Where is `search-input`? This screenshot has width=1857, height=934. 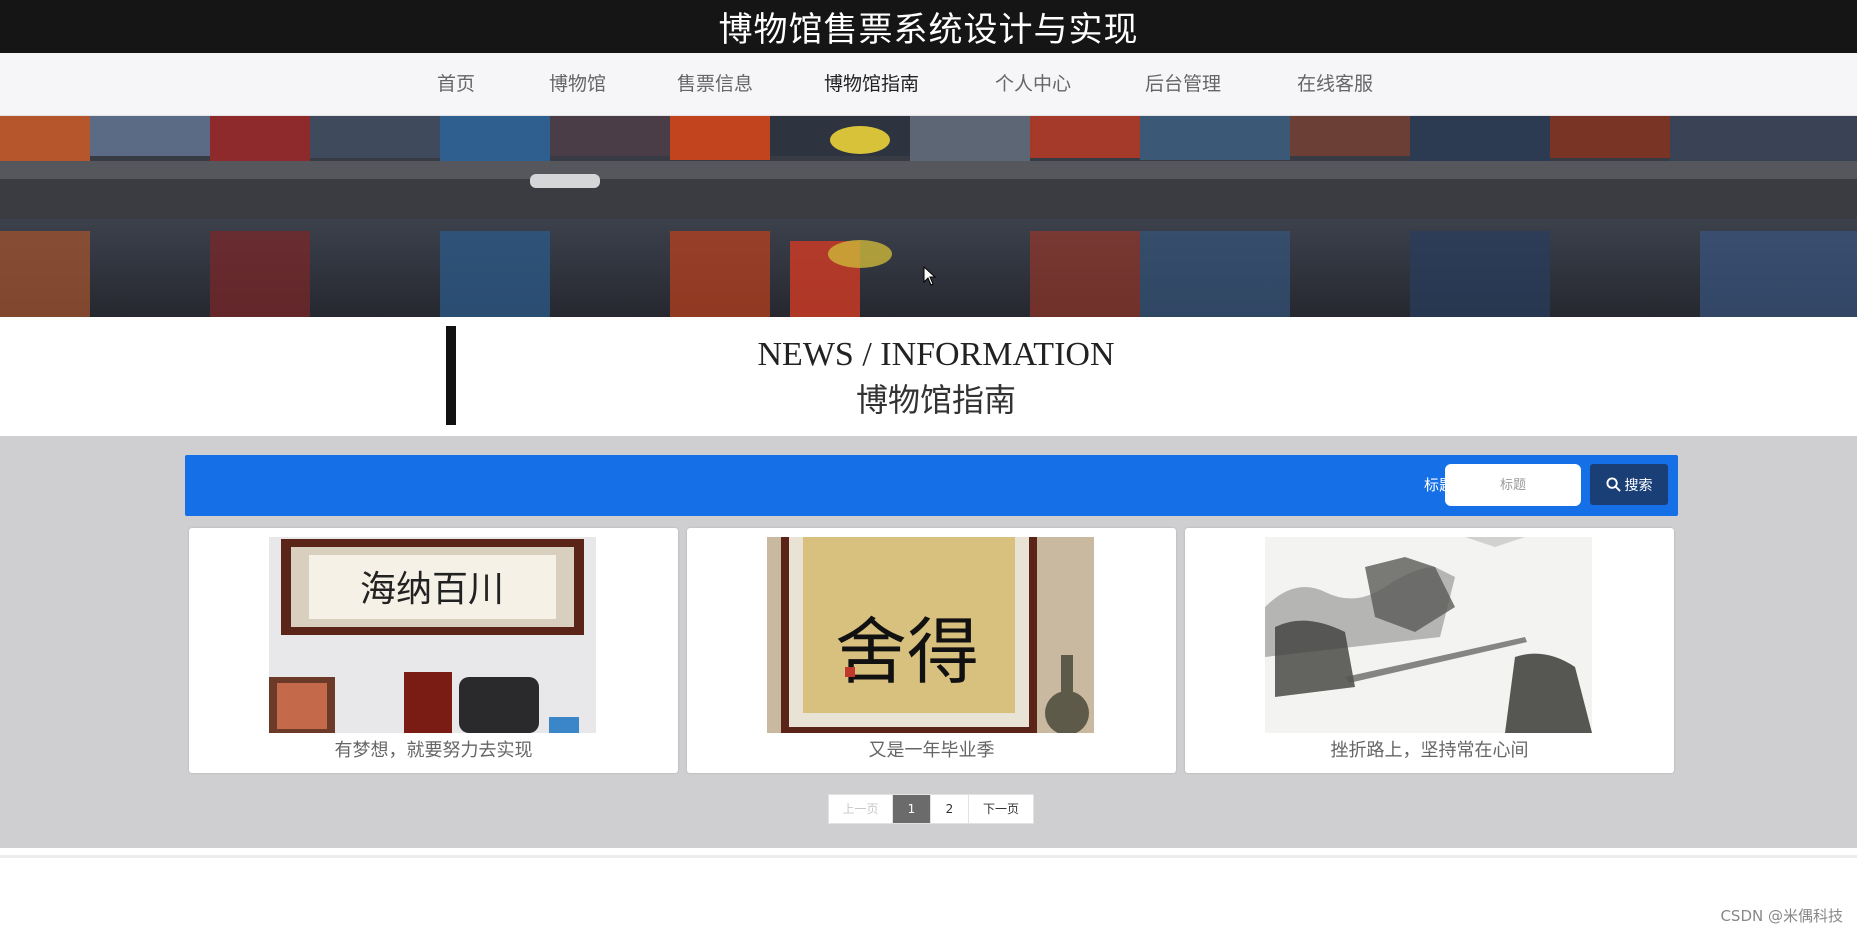 search-input is located at coordinates (1513, 485).